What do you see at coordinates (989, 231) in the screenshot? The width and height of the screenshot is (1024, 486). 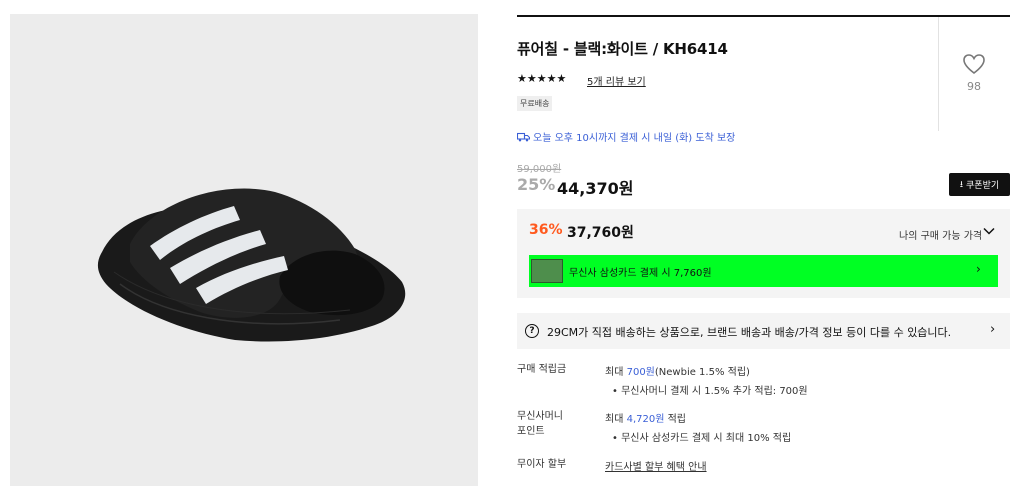 I see `chevron-down-icon` at bounding box center [989, 231].